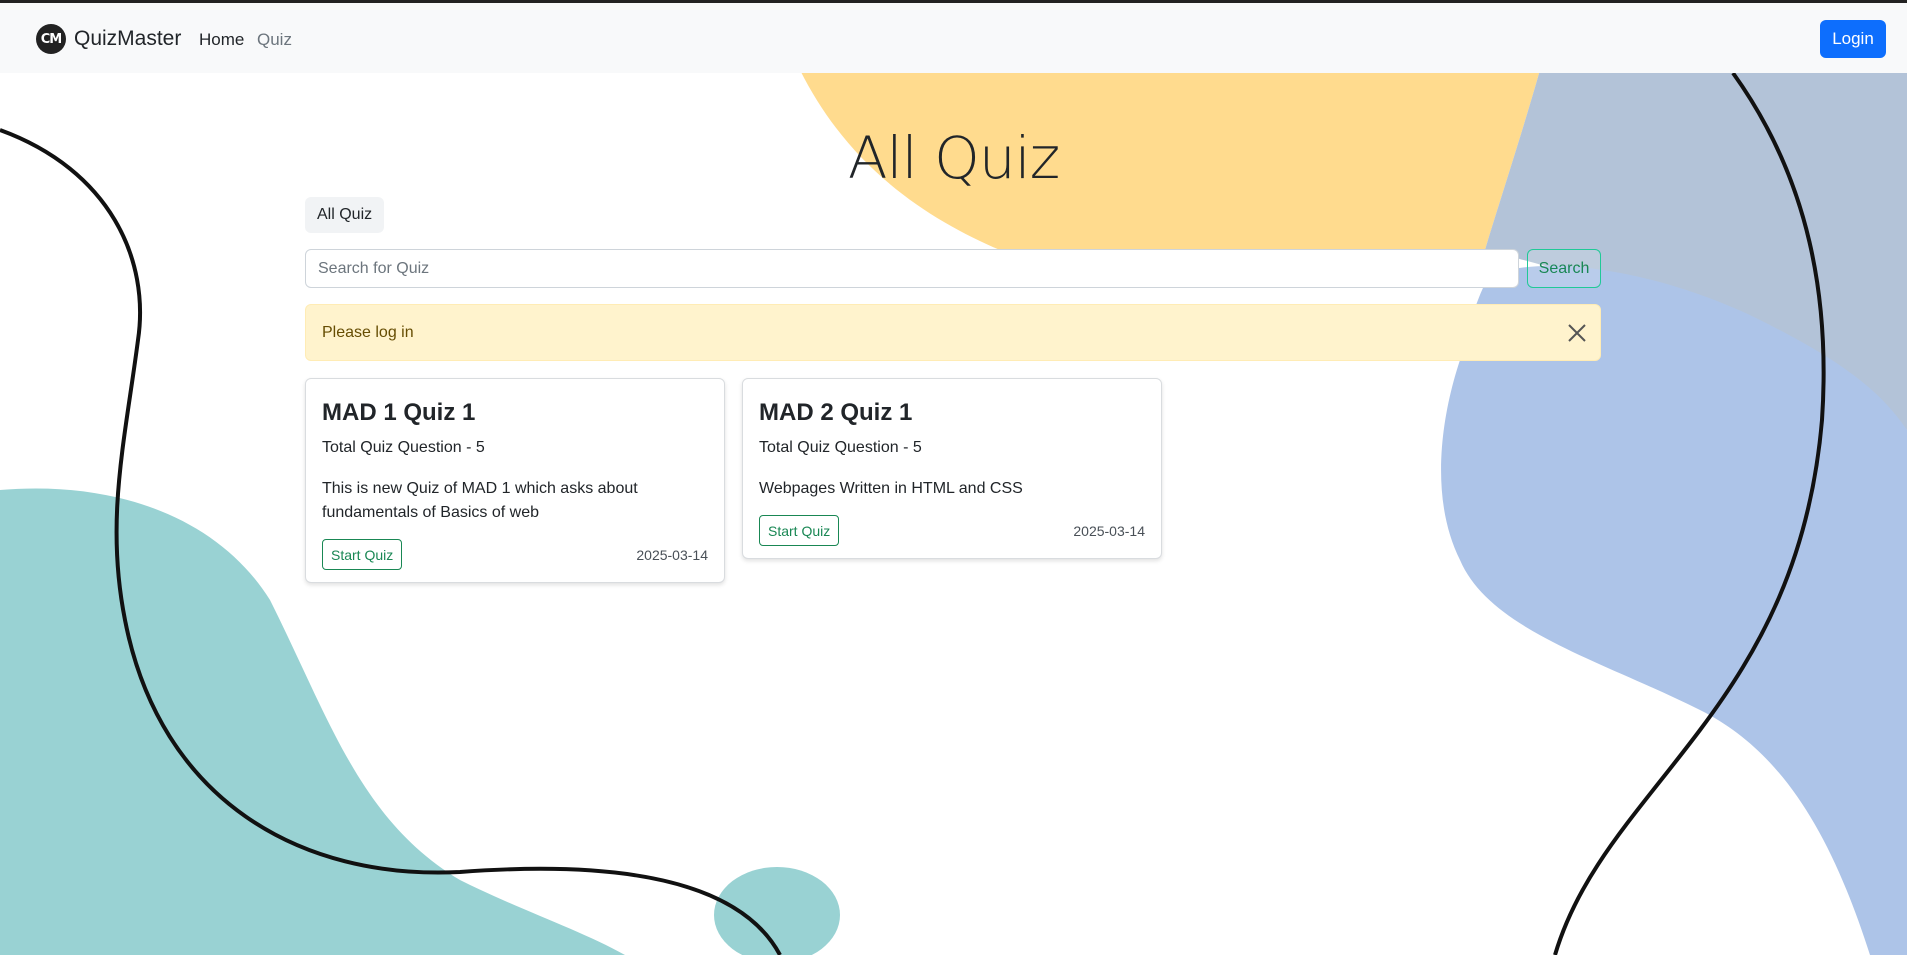 This screenshot has width=1907, height=955. Describe the element at coordinates (1564, 268) in the screenshot. I see `search-button: Search` at that location.